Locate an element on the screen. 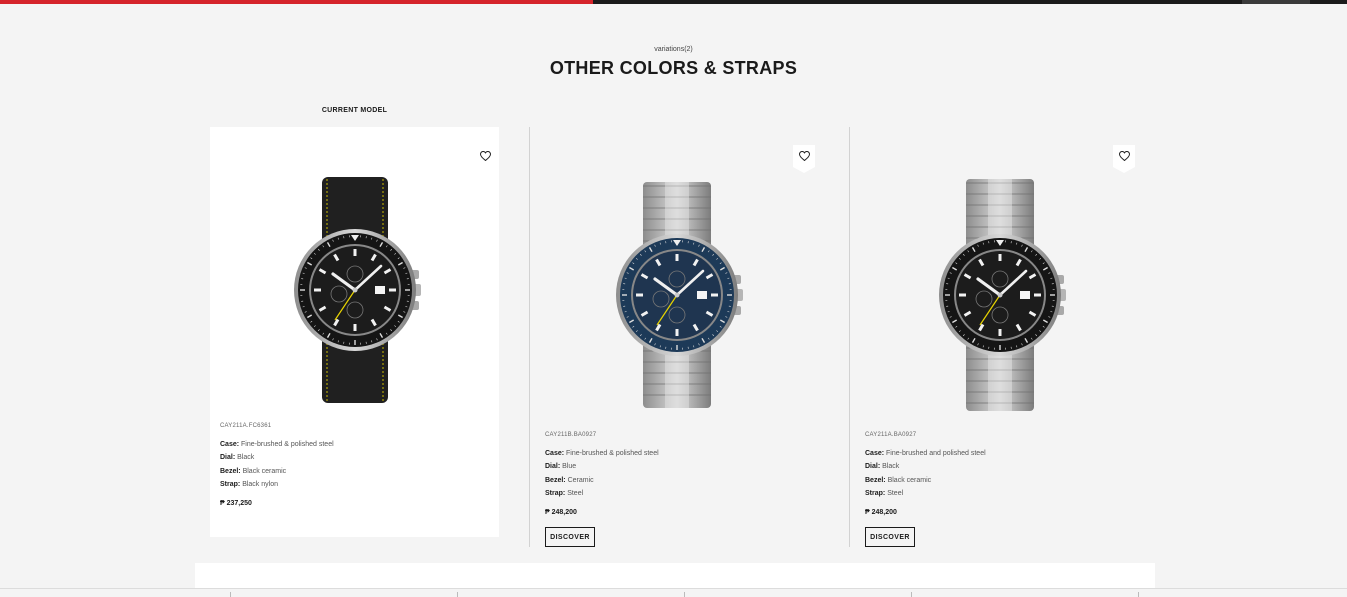  reference-number: CAY211A.BA0927 is located at coordinates (891, 435).